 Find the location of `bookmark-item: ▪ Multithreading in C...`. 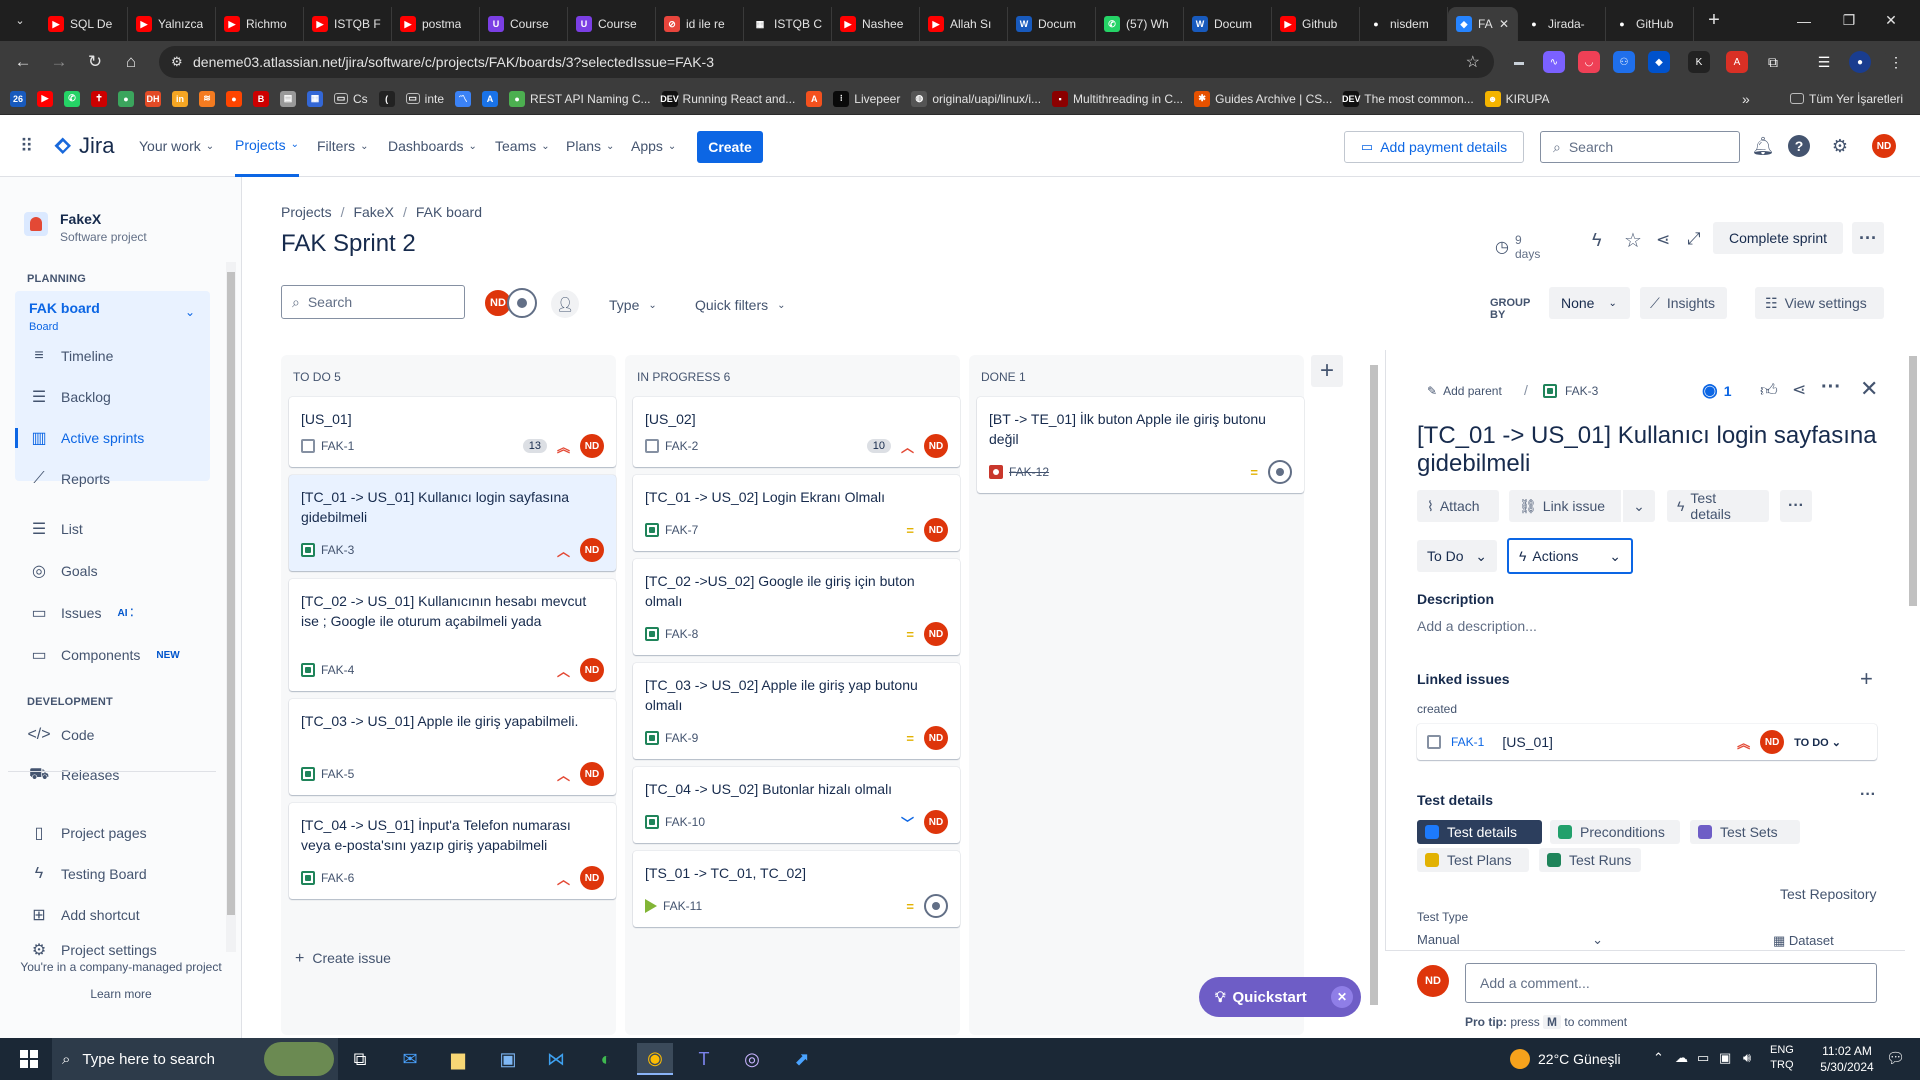

bookmark-item: ▪ Multithreading in C... is located at coordinates (1117, 98).